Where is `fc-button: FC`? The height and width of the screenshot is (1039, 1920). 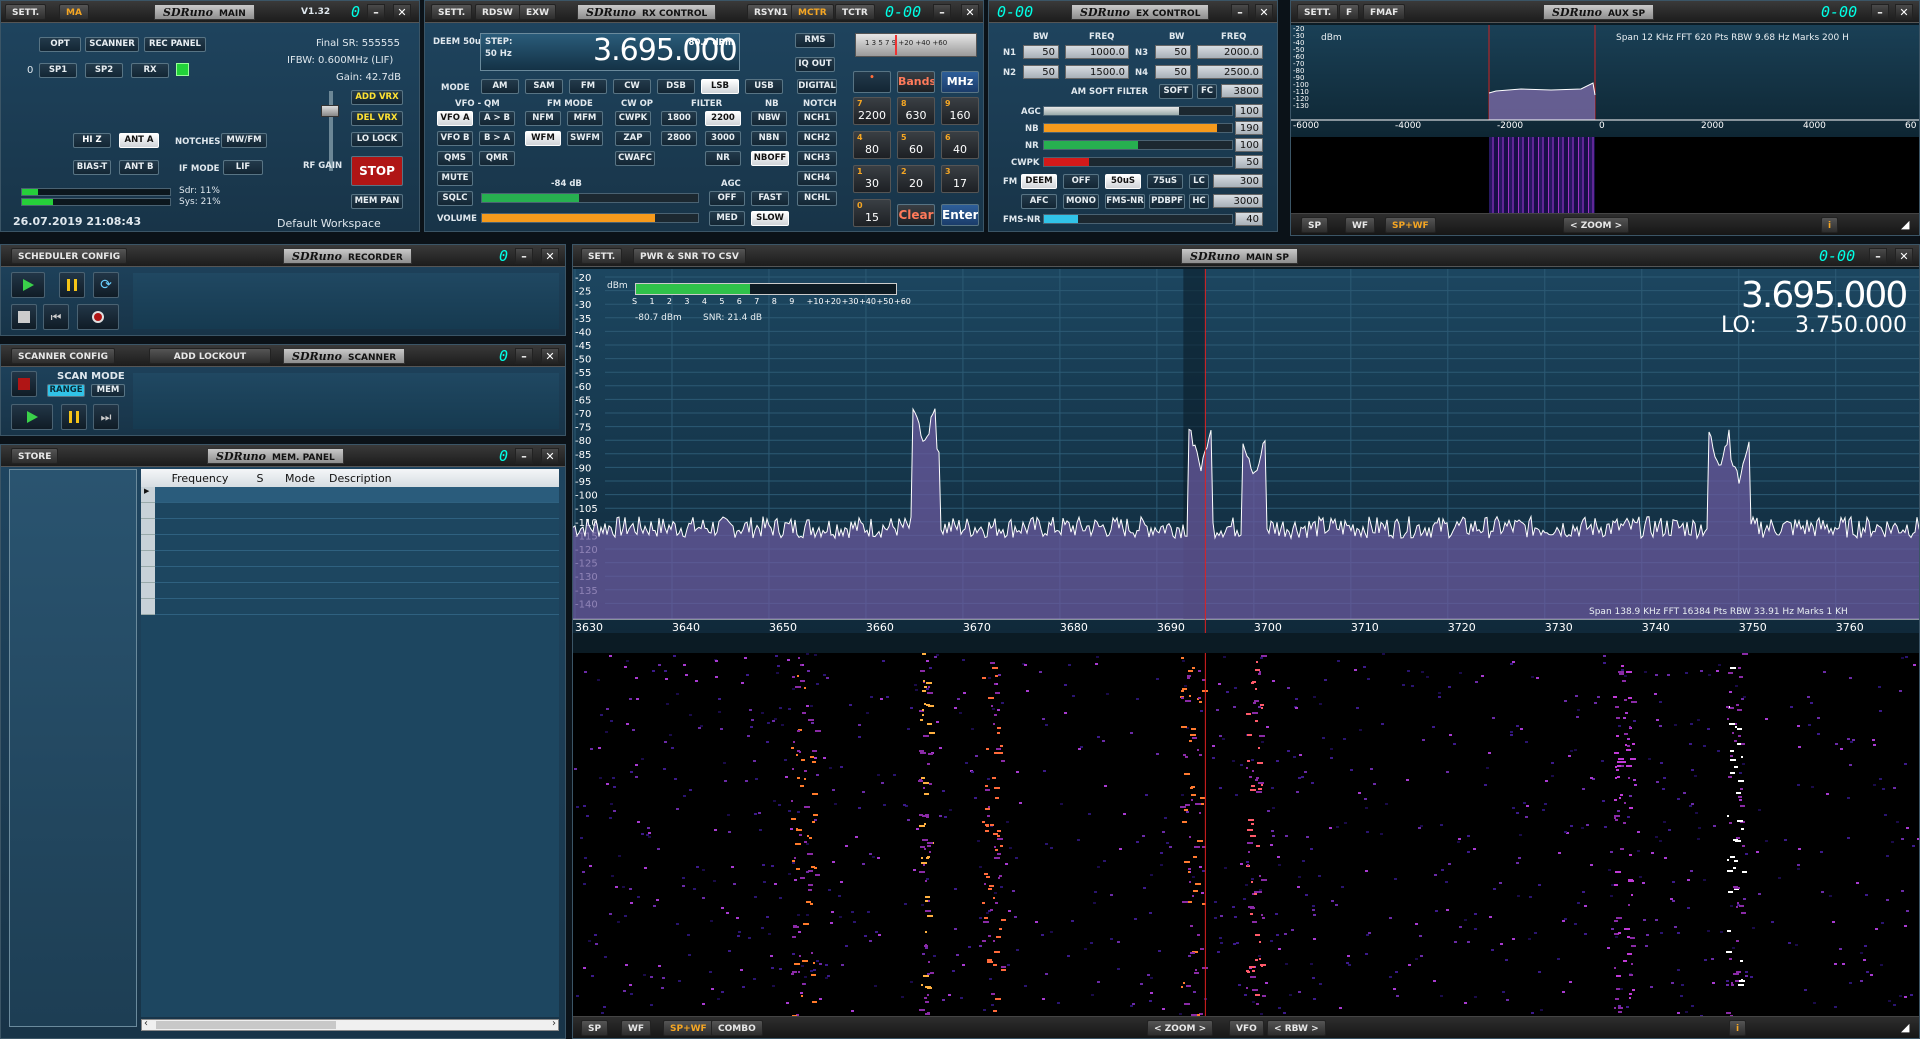
fc-button: FC is located at coordinates (1207, 91).